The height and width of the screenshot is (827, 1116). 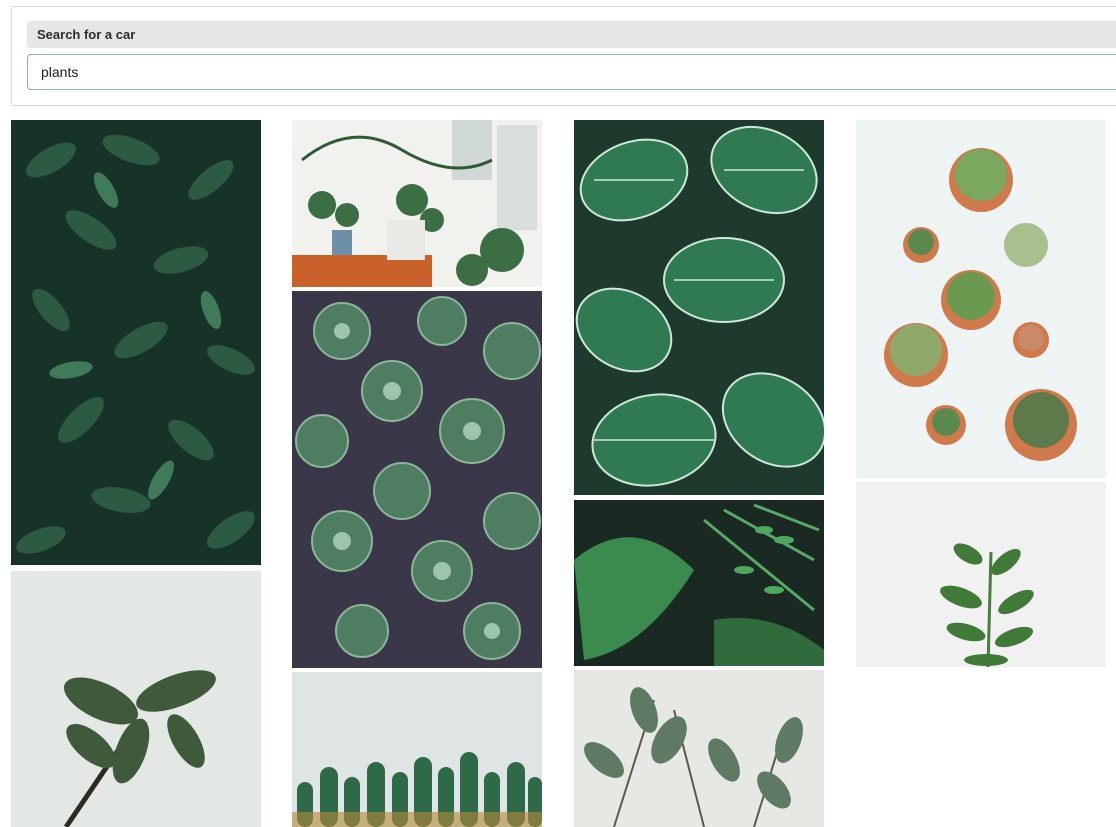 I want to click on leafy-shrub-photo, so click(x=136, y=342).